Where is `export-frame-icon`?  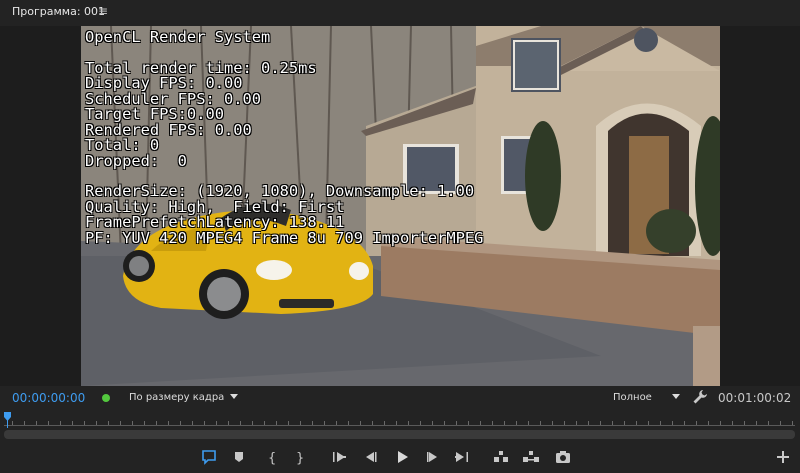
export-frame-icon is located at coordinates (563, 457).